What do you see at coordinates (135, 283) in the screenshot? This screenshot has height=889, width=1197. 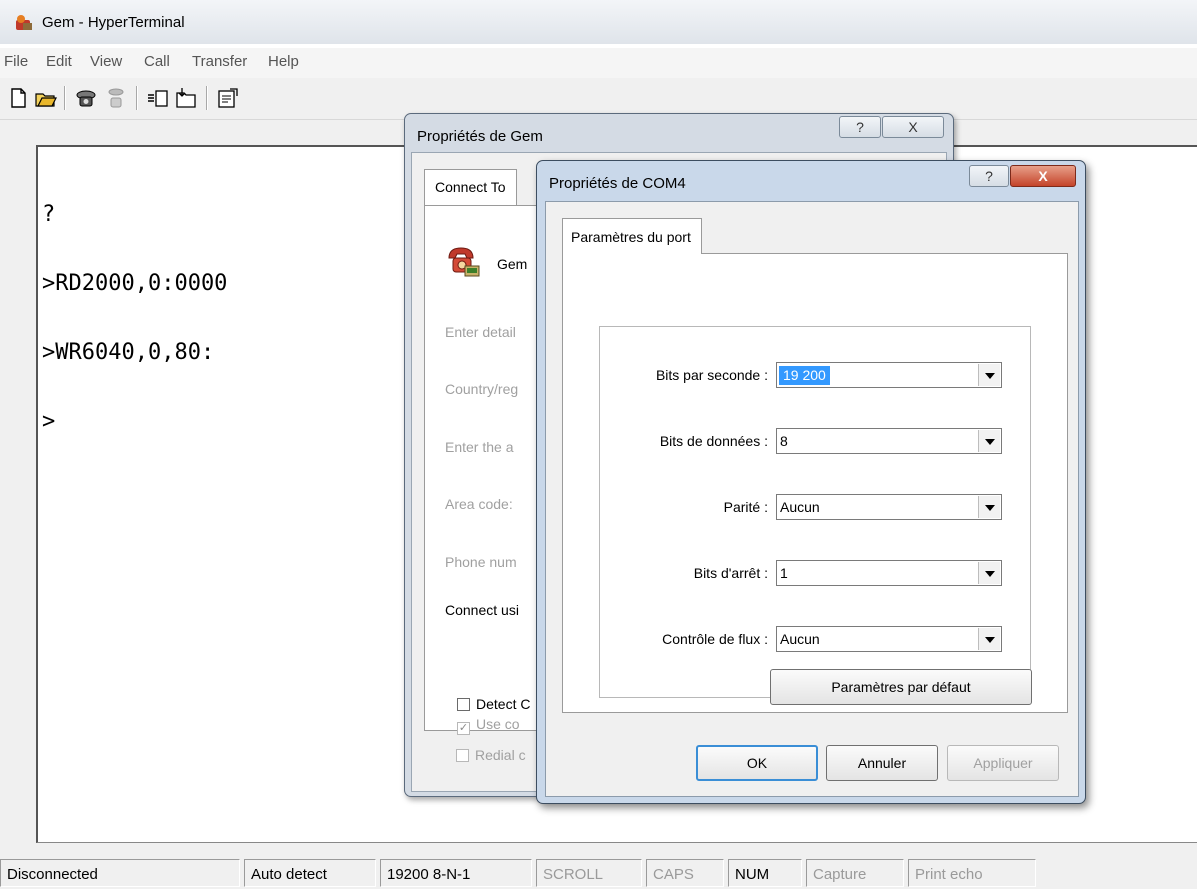 I see `terminal-line: >RD2000,0:0000` at bounding box center [135, 283].